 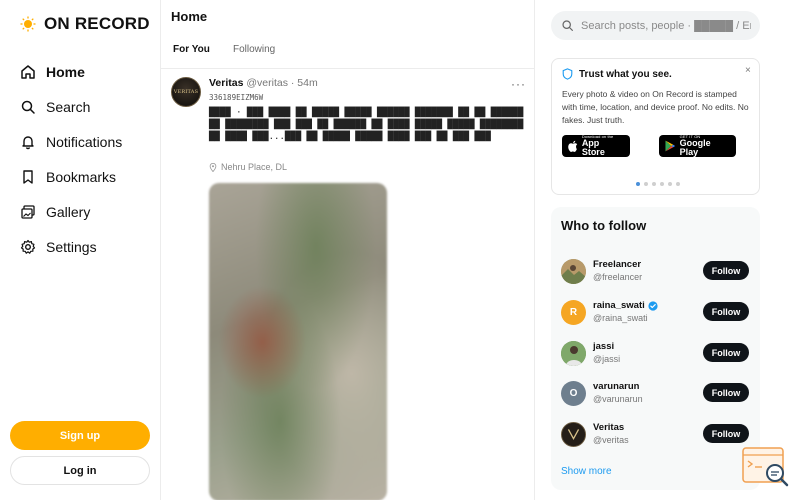 I want to click on search-input, so click(x=666, y=25).